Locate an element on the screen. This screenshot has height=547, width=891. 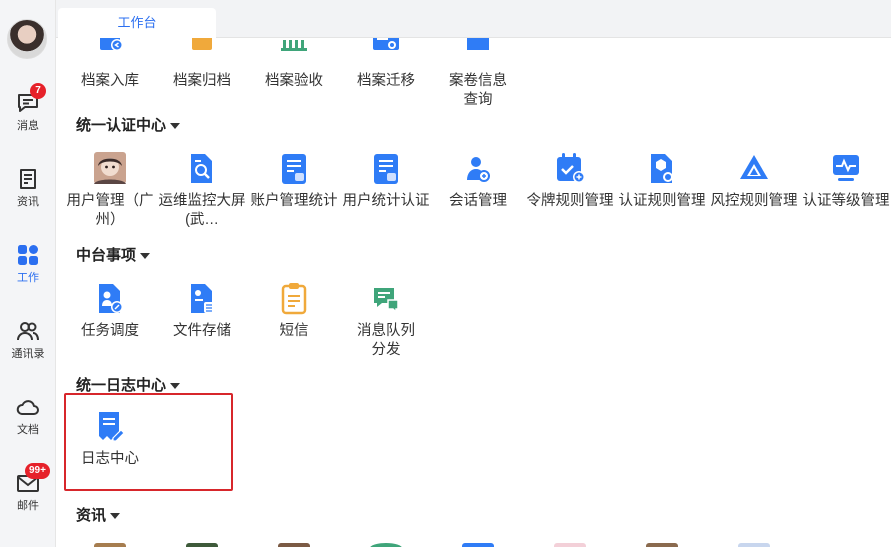
sidebar-item-work: 工作 is located at coordinates (28, 264).